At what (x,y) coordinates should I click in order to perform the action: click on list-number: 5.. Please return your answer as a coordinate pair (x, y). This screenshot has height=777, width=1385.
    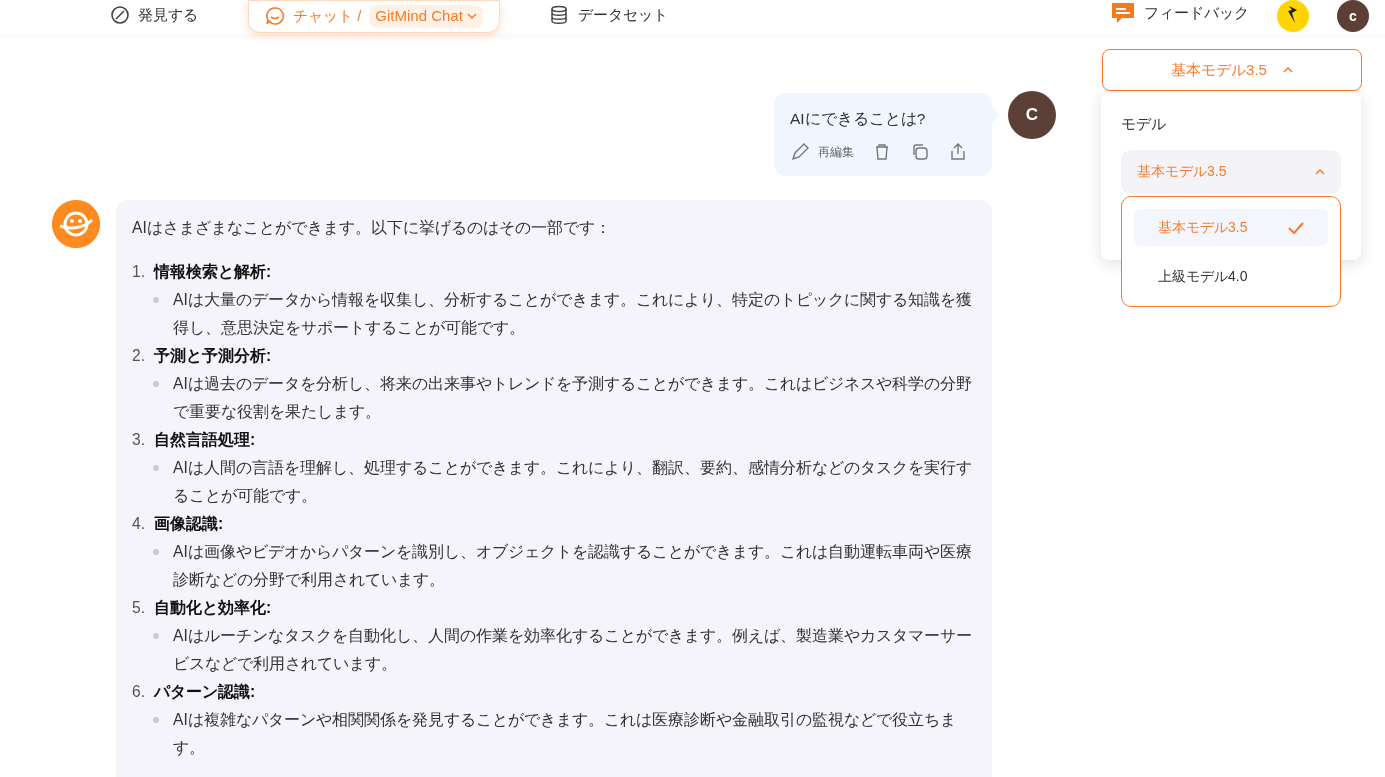
    Looking at the image, I should click on (139, 608).